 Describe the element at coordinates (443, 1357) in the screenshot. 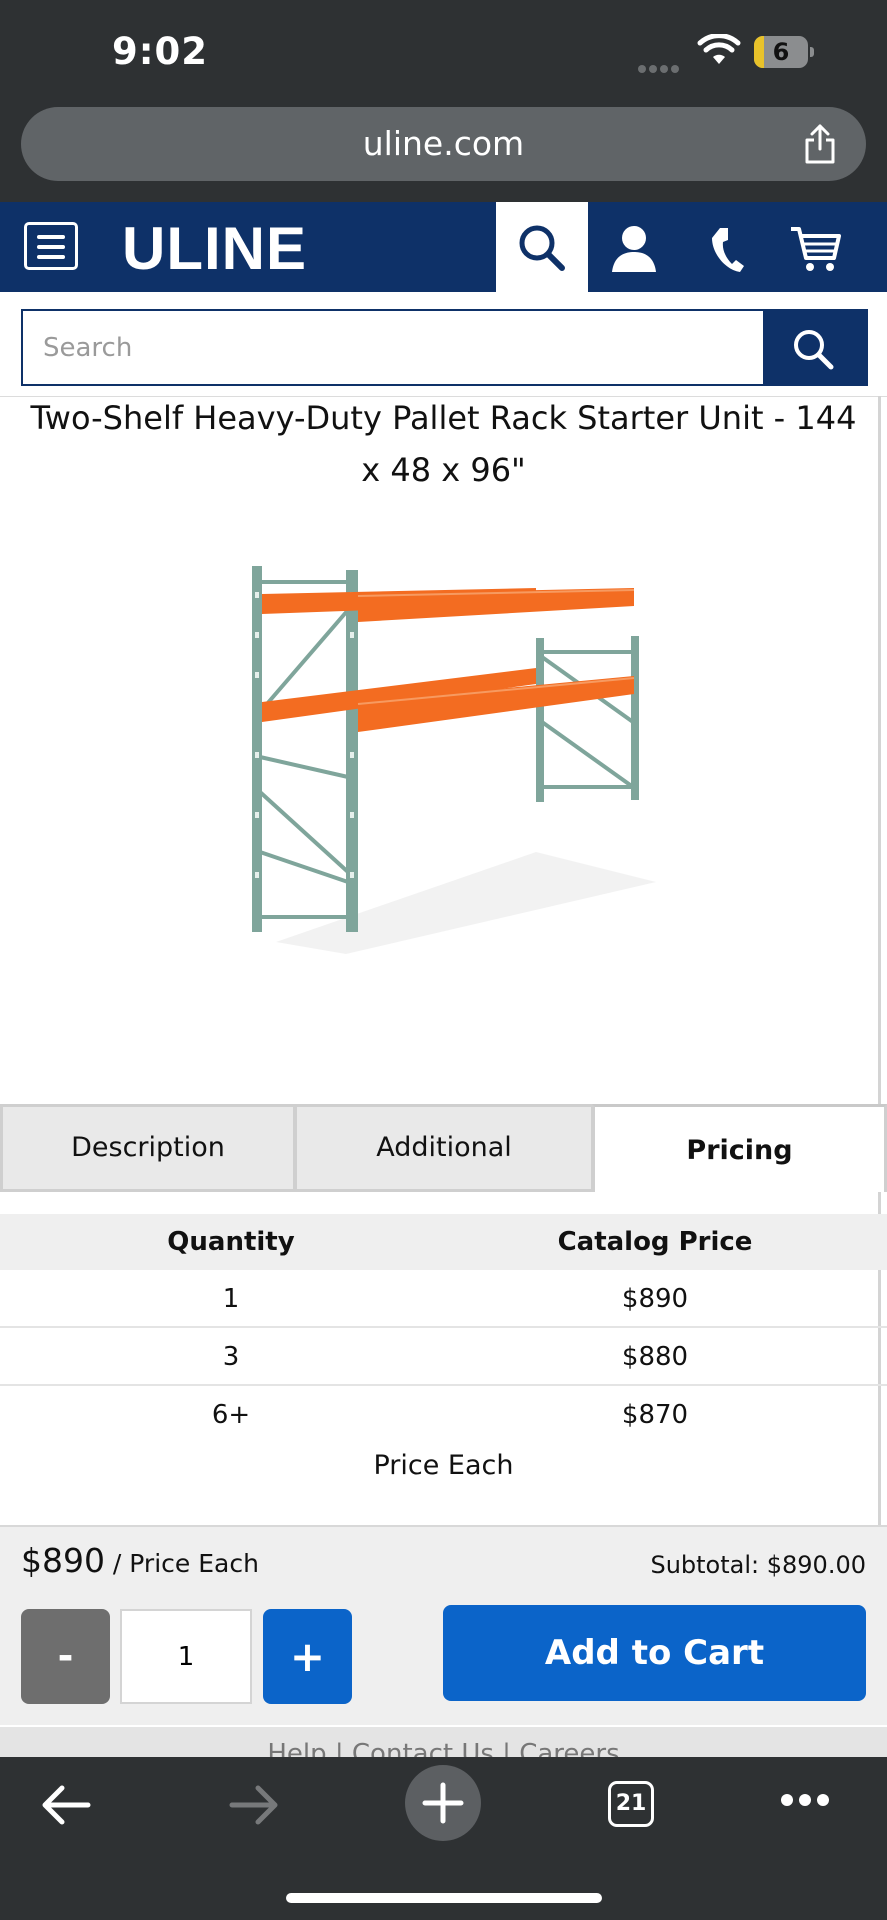

I see `table-row: 3 $880` at that location.